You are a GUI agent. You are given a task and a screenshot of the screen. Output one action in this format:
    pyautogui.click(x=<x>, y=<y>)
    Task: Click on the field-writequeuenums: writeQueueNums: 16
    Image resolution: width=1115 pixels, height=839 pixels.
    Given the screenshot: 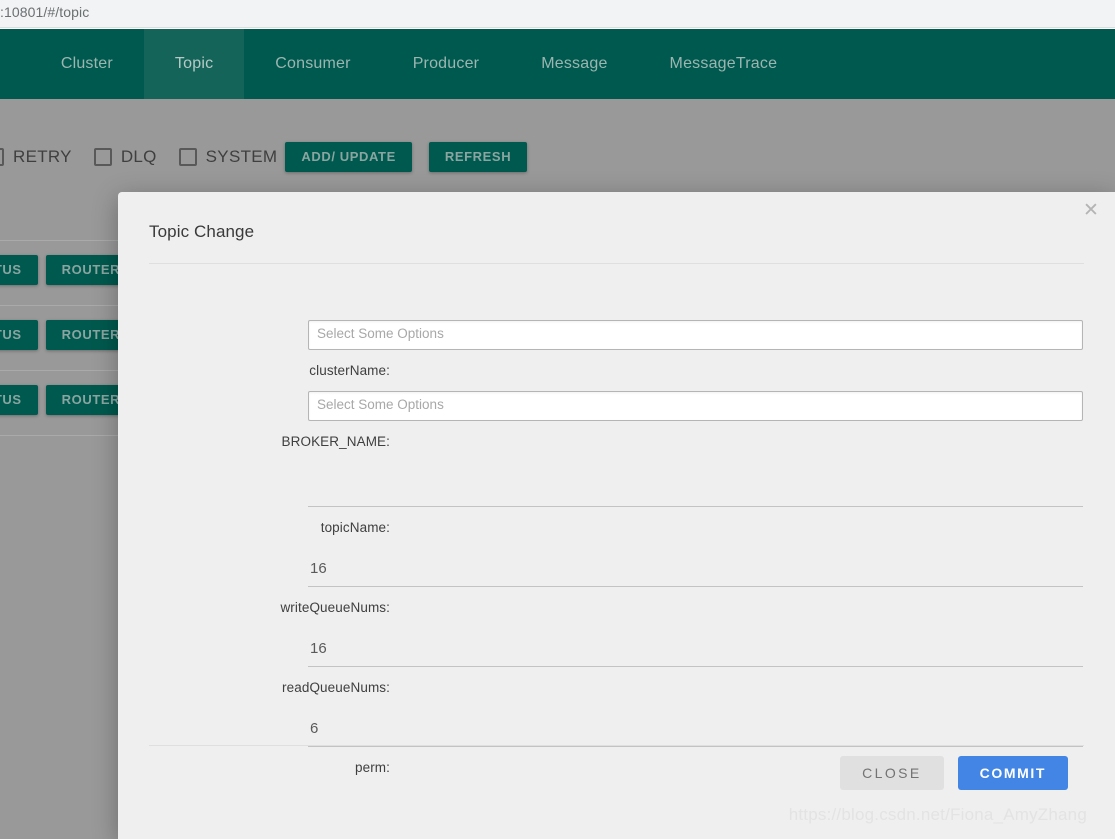 What is the action you would take?
    pyautogui.click(x=616, y=587)
    